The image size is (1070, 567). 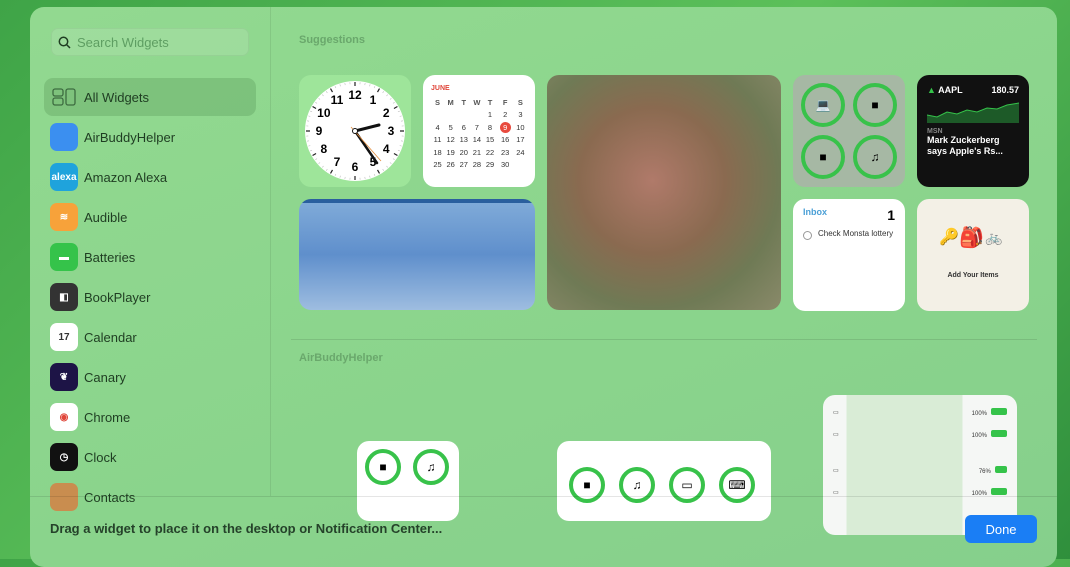 I want to click on sidebar-item-clock: ◷Clock, so click(x=150, y=457).